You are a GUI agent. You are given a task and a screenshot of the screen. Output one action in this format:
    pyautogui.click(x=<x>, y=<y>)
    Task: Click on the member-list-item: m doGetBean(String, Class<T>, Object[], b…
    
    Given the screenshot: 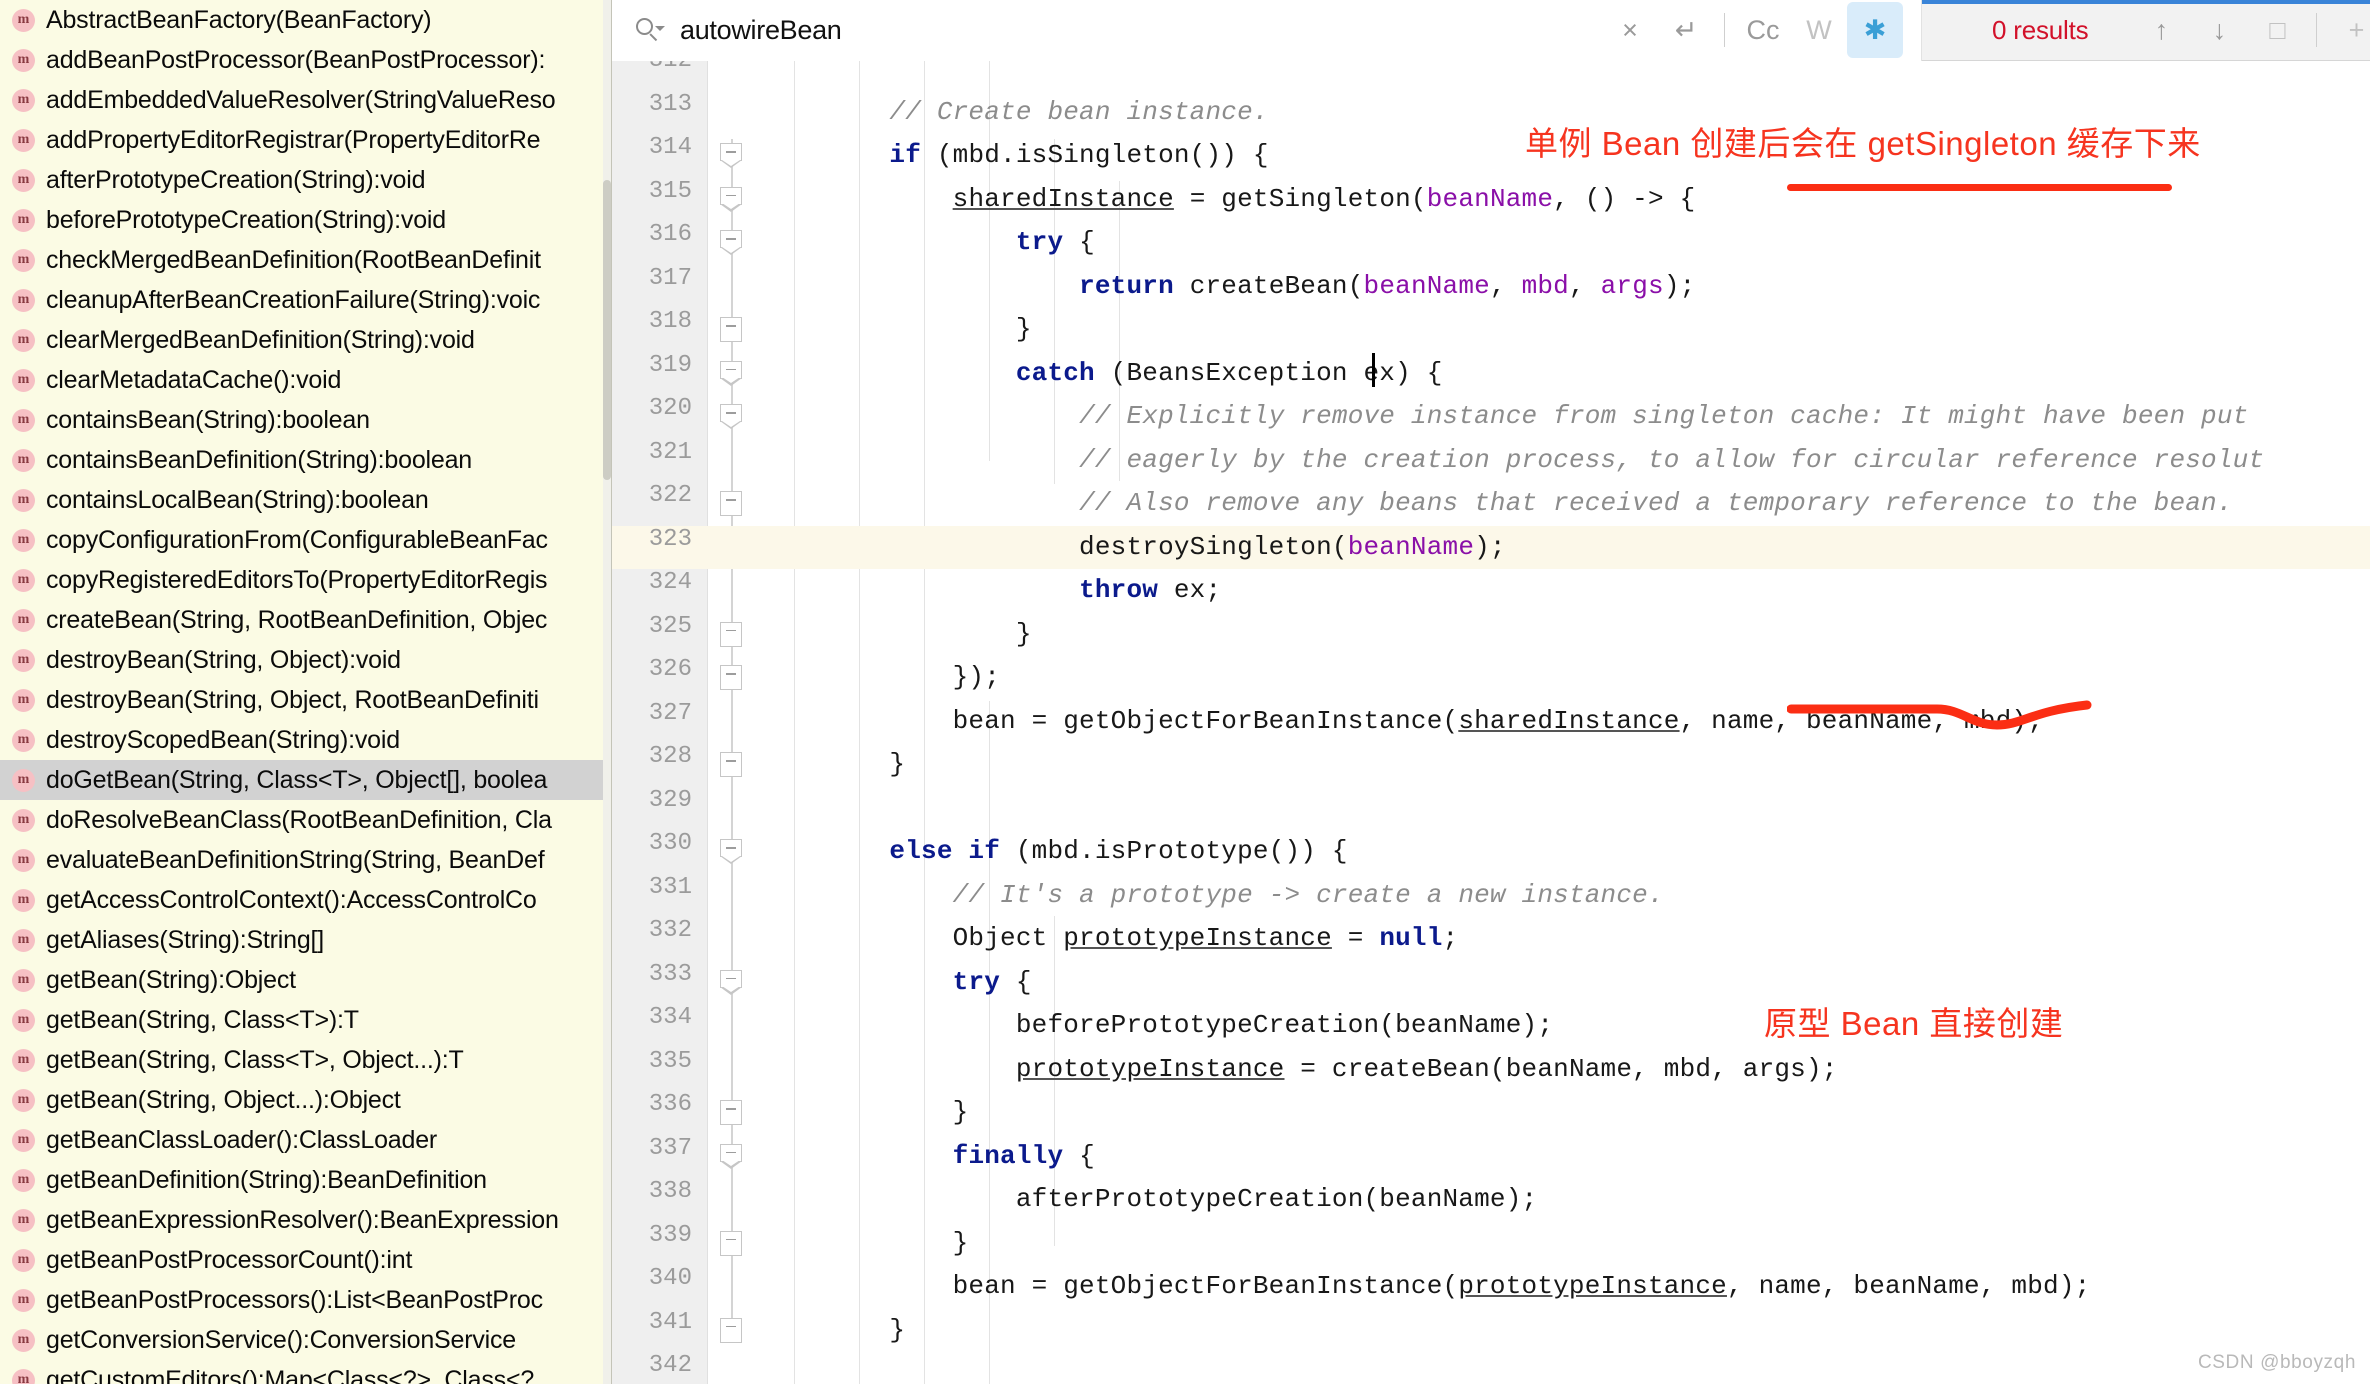 What is the action you would take?
    pyautogui.click(x=305, y=780)
    